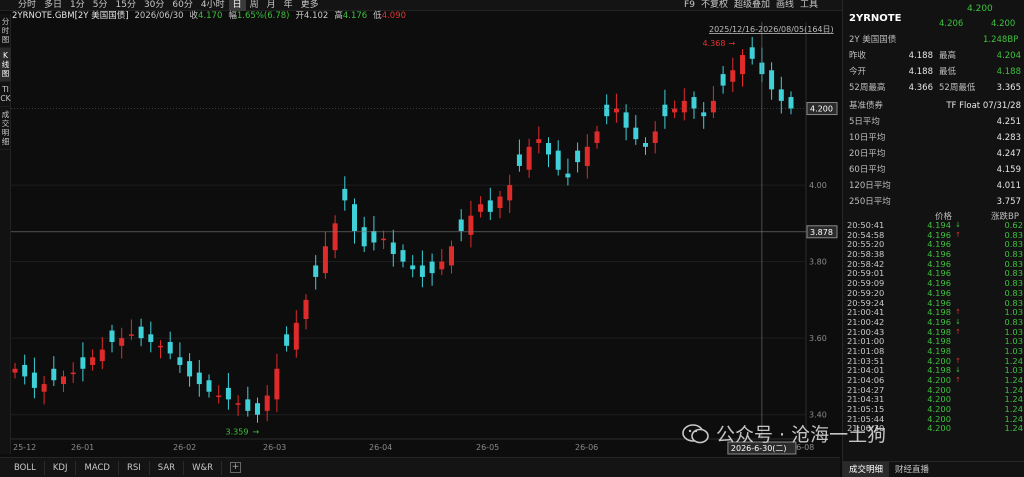 The image size is (1024, 477). Describe the element at coordinates (1008, 170) in the screenshot. I see `average-value: 4.159` at that location.